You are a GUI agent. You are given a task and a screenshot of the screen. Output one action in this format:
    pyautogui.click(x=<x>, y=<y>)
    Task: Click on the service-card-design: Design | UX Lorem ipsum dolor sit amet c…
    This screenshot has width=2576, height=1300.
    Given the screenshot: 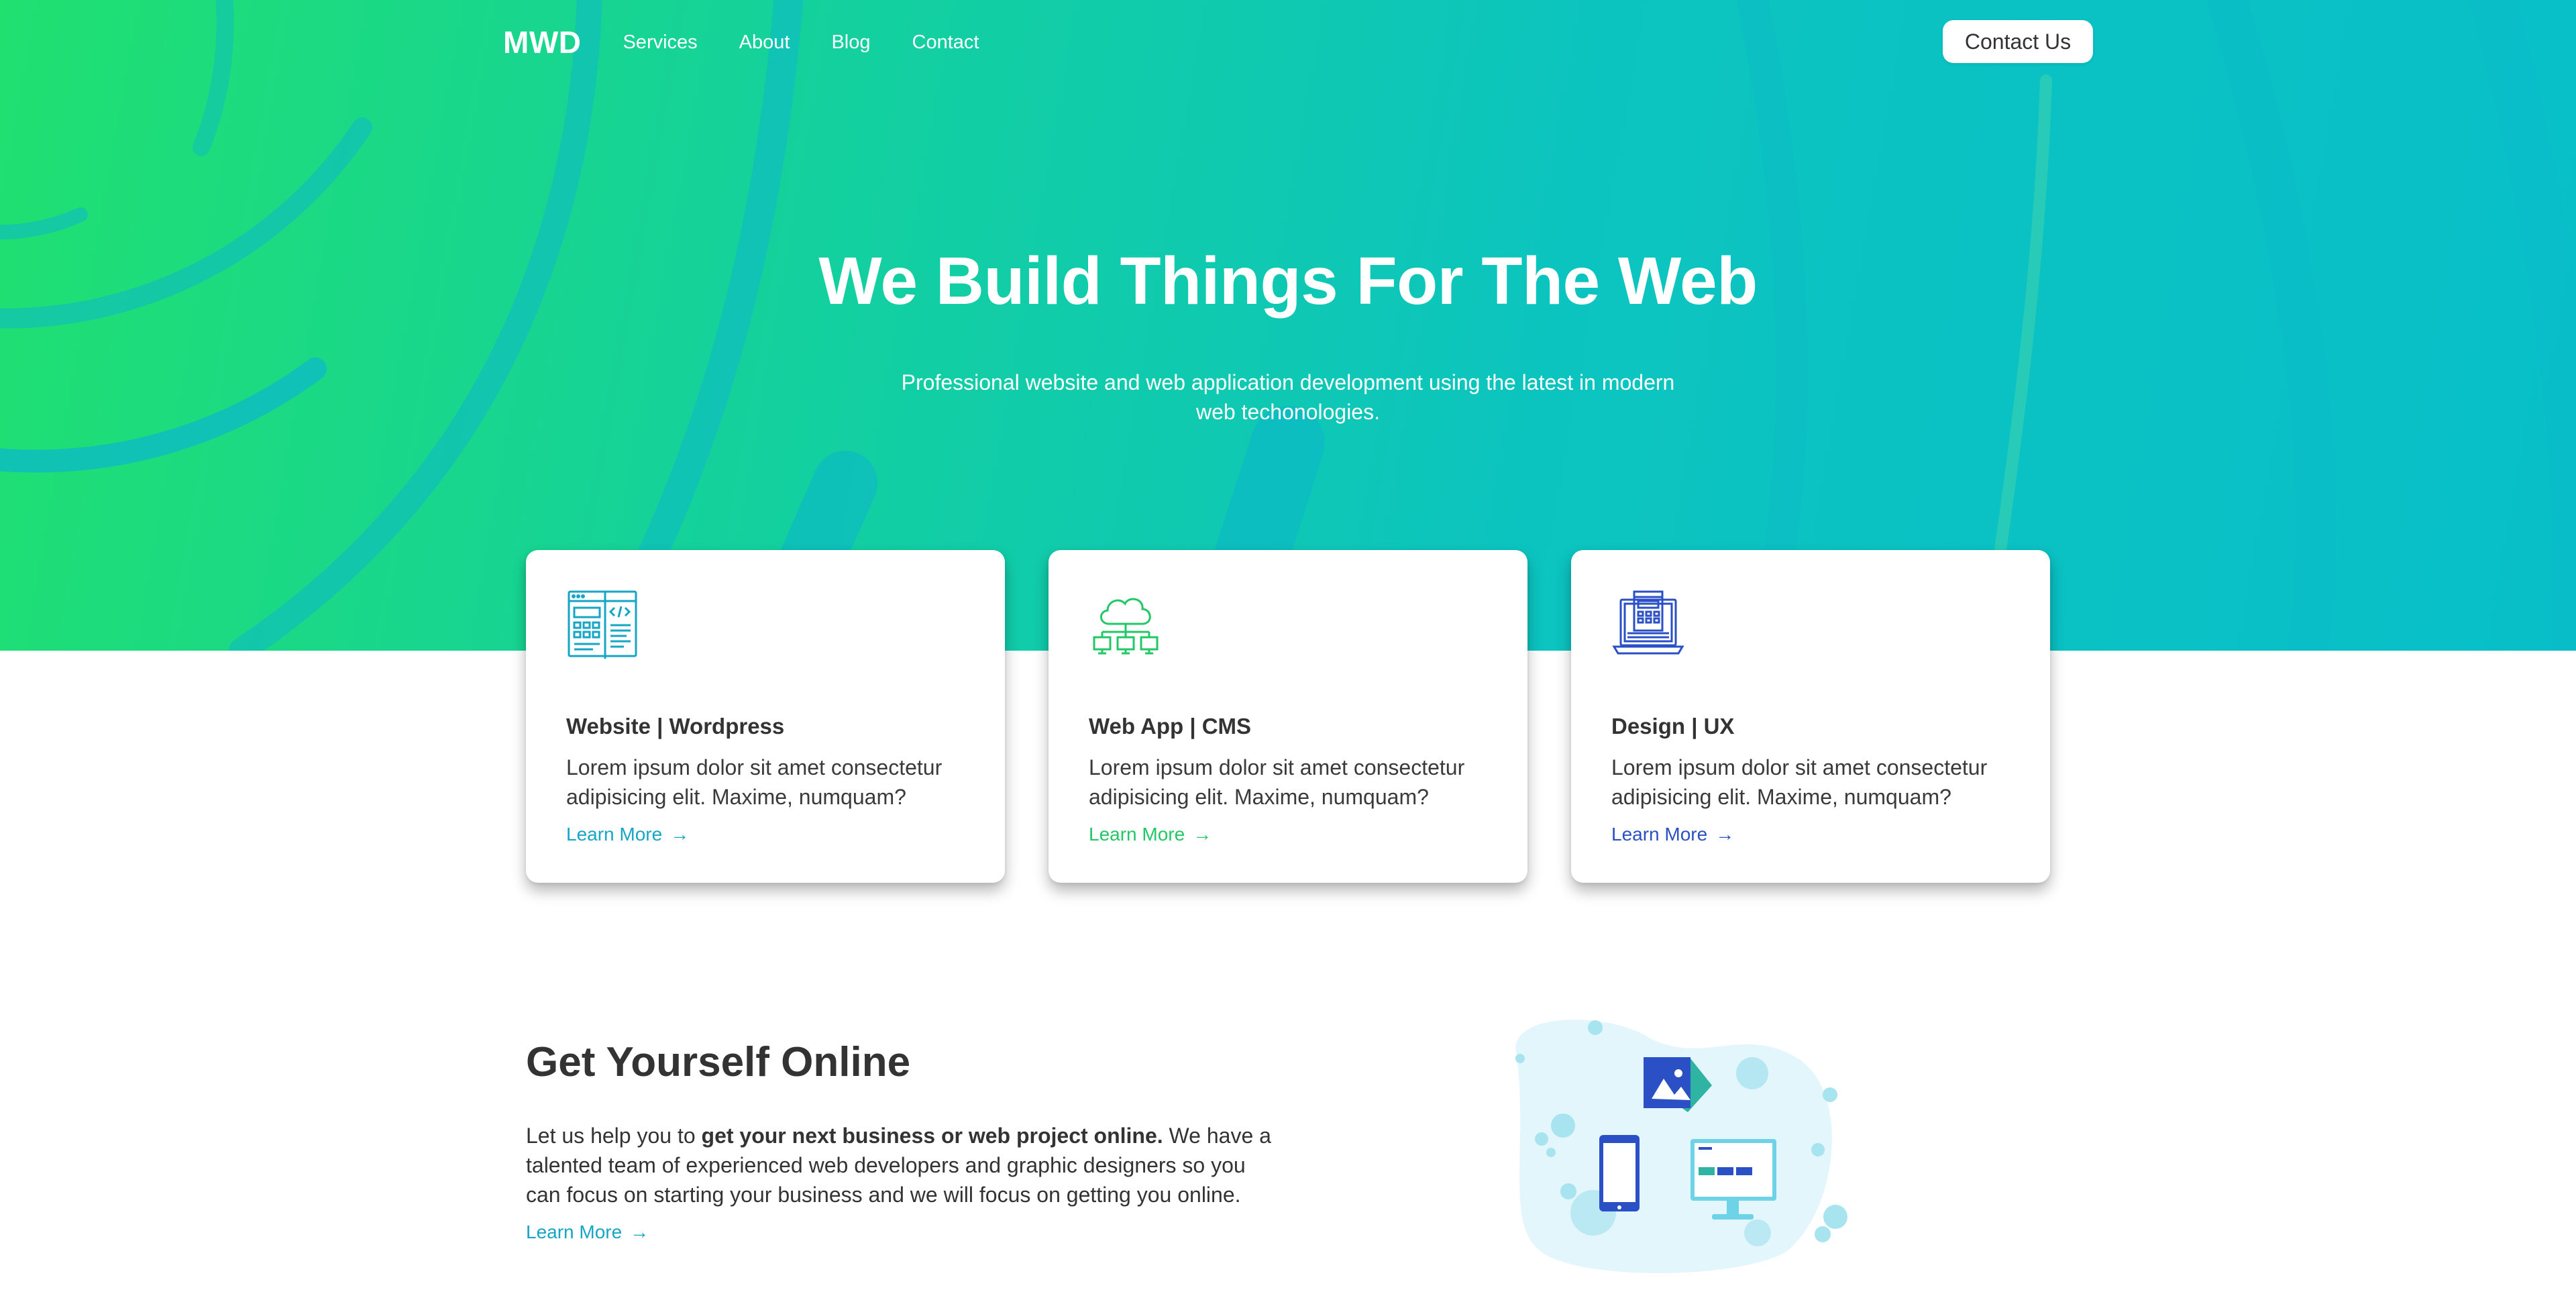 What is the action you would take?
    pyautogui.click(x=1810, y=717)
    